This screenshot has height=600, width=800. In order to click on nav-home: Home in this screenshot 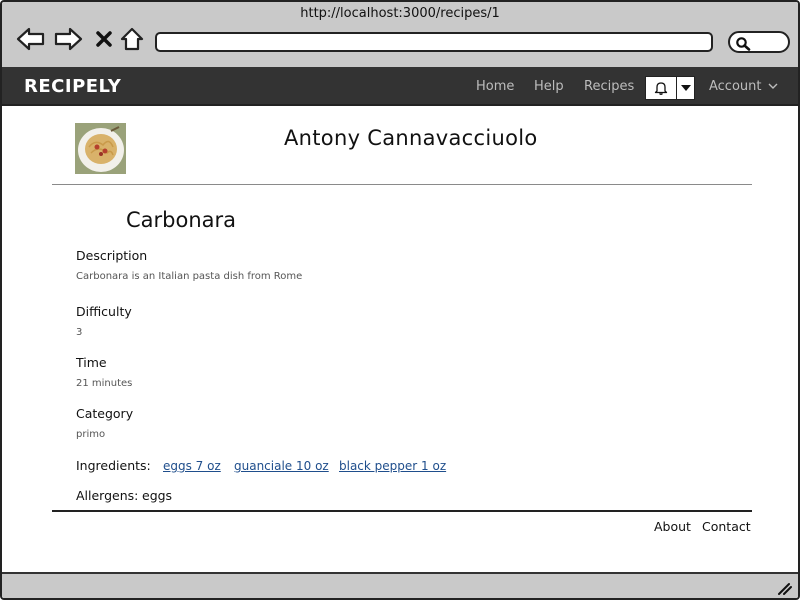, I will do `click(495, 86)`.